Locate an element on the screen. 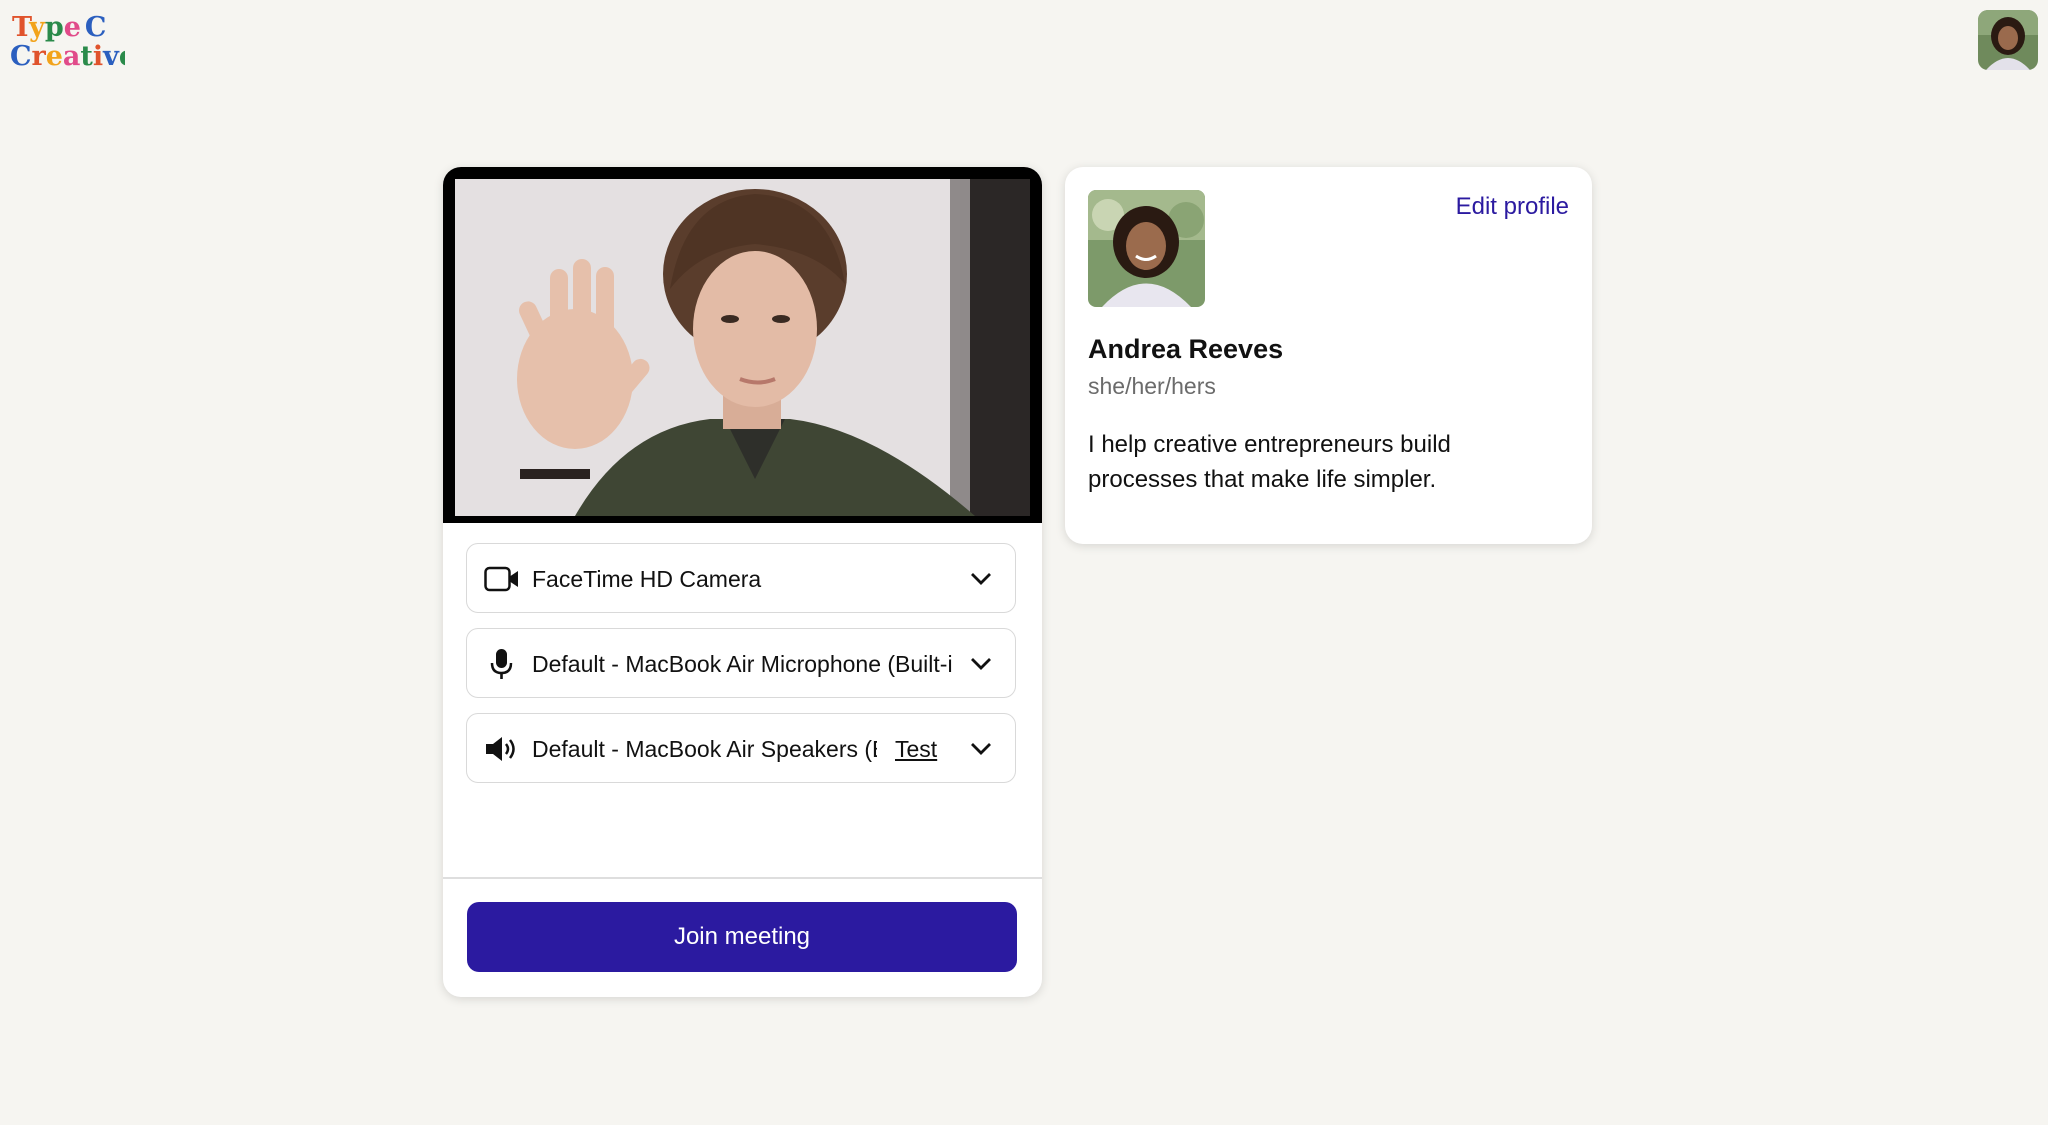 The width and height of the screenshot is (2048, 1125). svg-text: Creative is located at coordinates (67, 56).